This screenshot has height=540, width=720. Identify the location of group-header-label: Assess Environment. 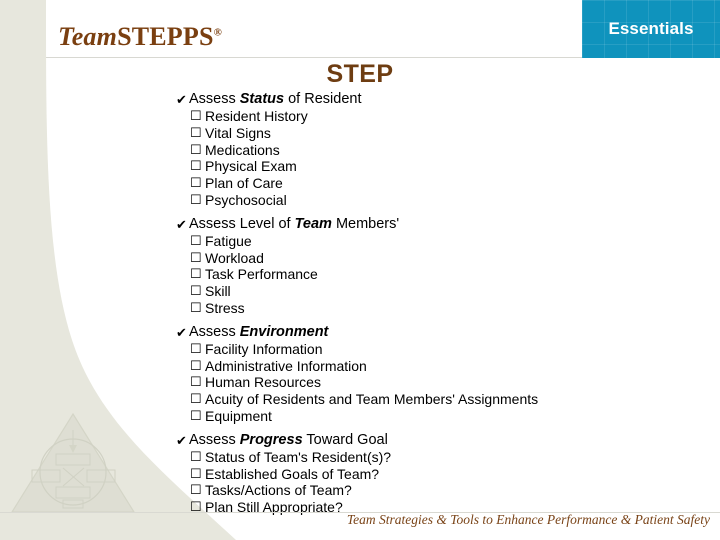
(258, 332).